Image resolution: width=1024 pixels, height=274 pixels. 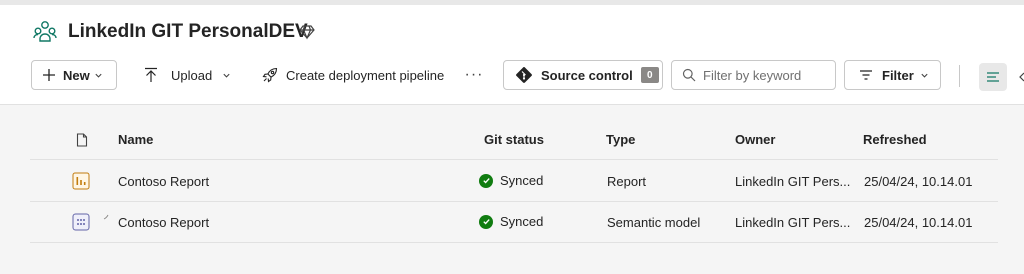 I want to click on link-indicator-icon, so click(x=106, y=217).